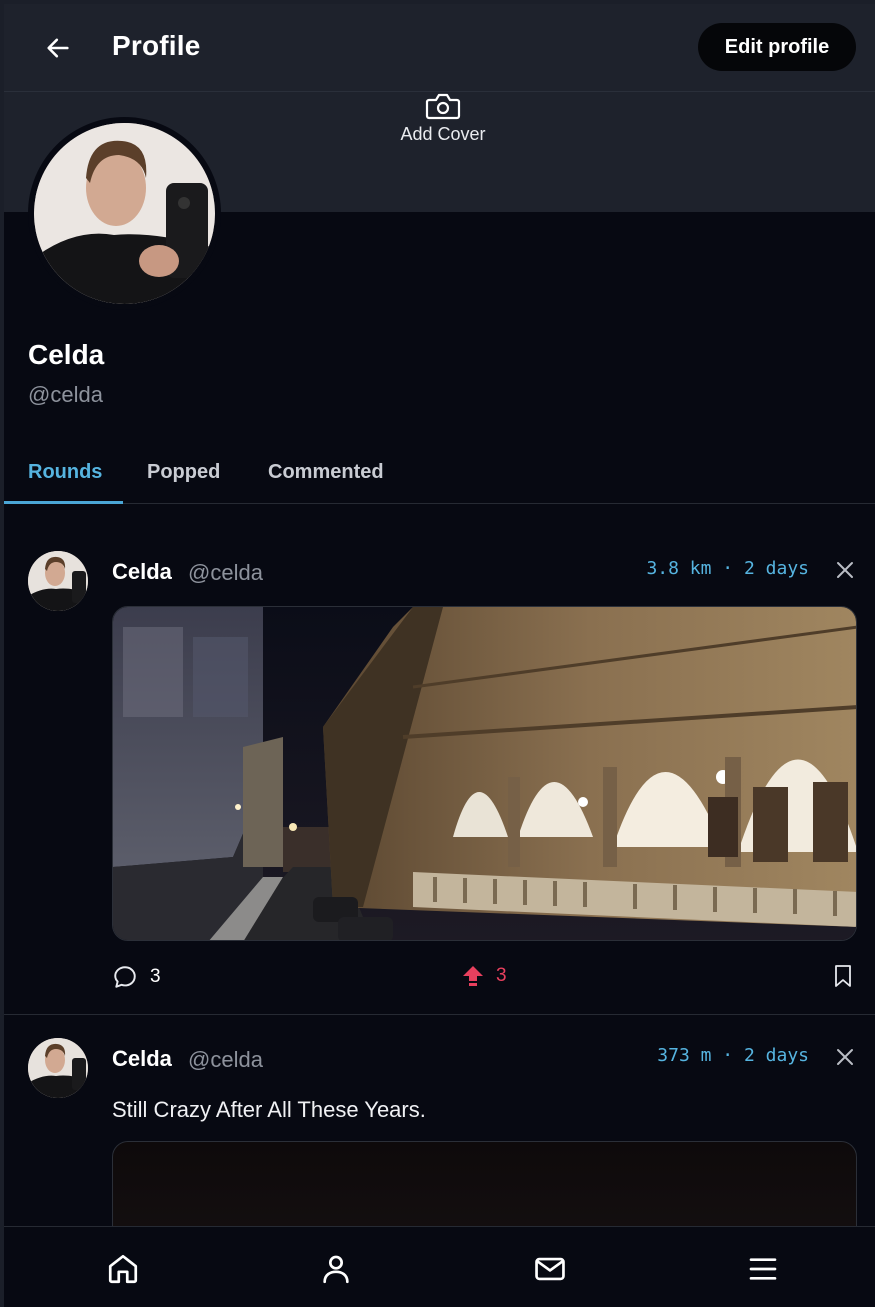  I want to click on bottom-navigation, so click(439, 1266).